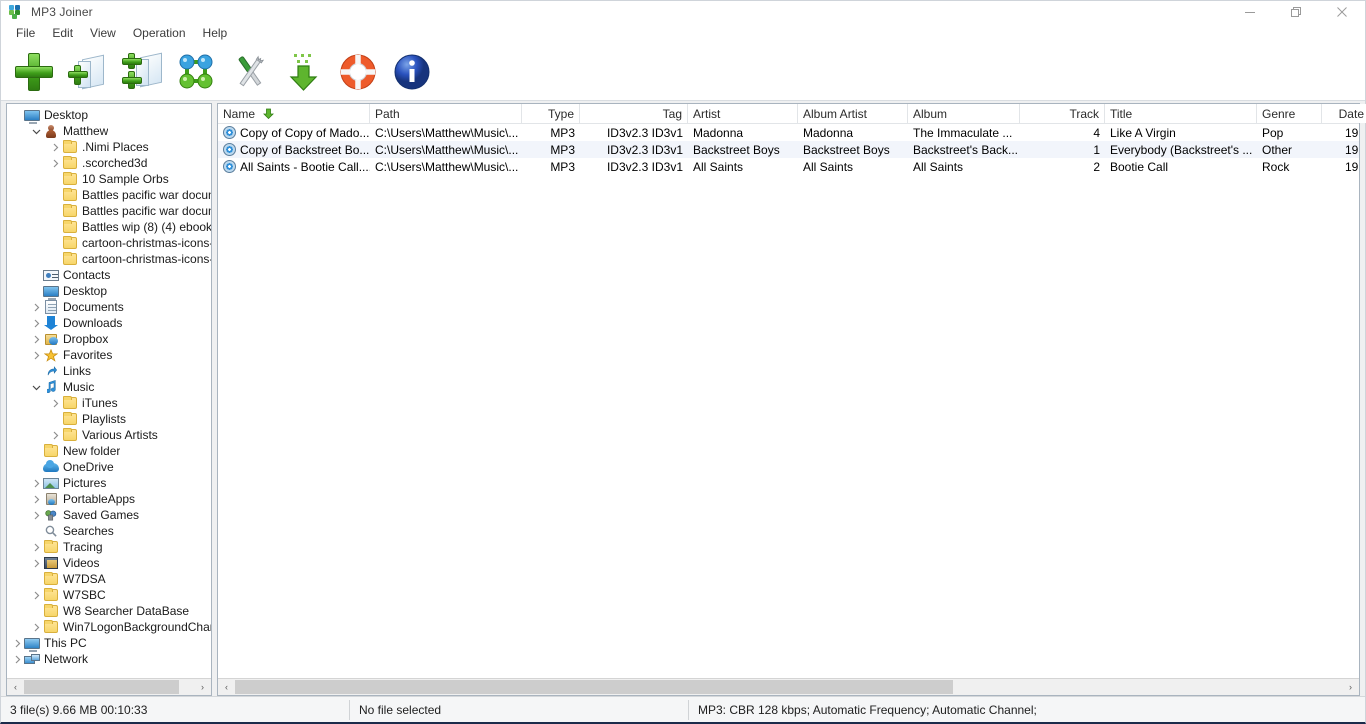 The image size is (1366, 724). Describe the element at coordinates (1250, 12) in the screenshot. I see `minimize-button` at that location.